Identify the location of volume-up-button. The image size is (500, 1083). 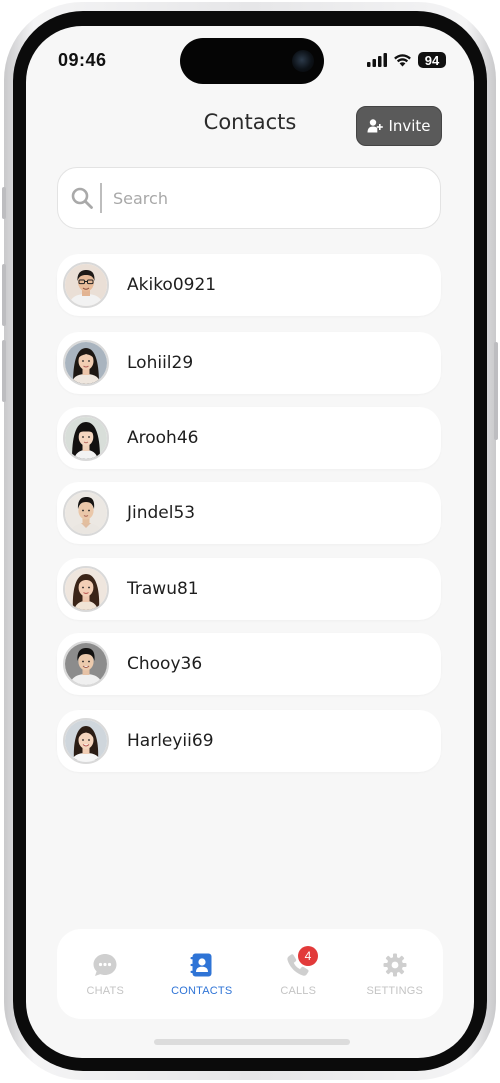
(4, 295).